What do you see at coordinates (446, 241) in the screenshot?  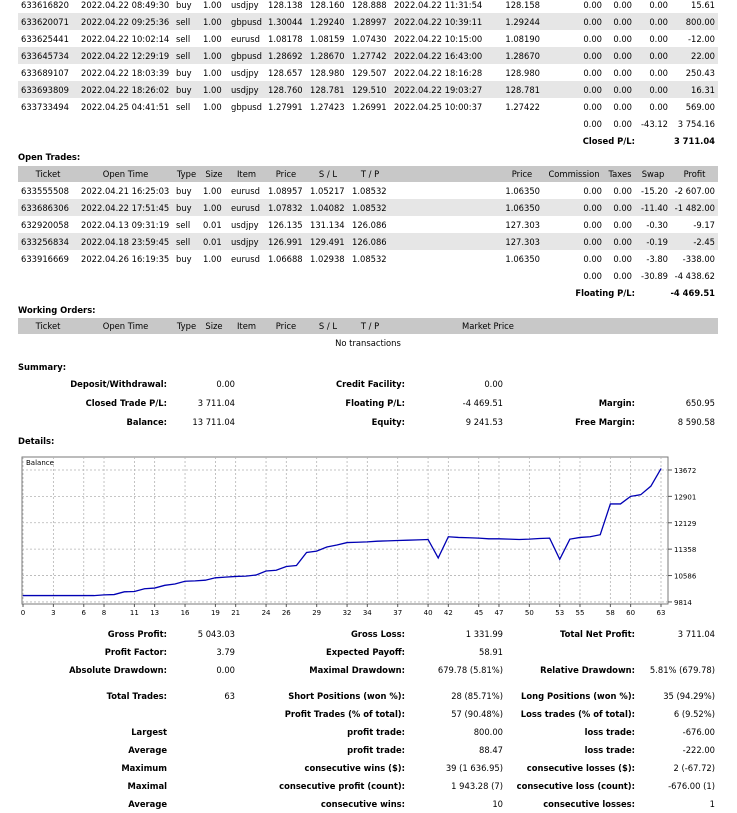 I see `cell-close-time` at bounding box center [446, 241].